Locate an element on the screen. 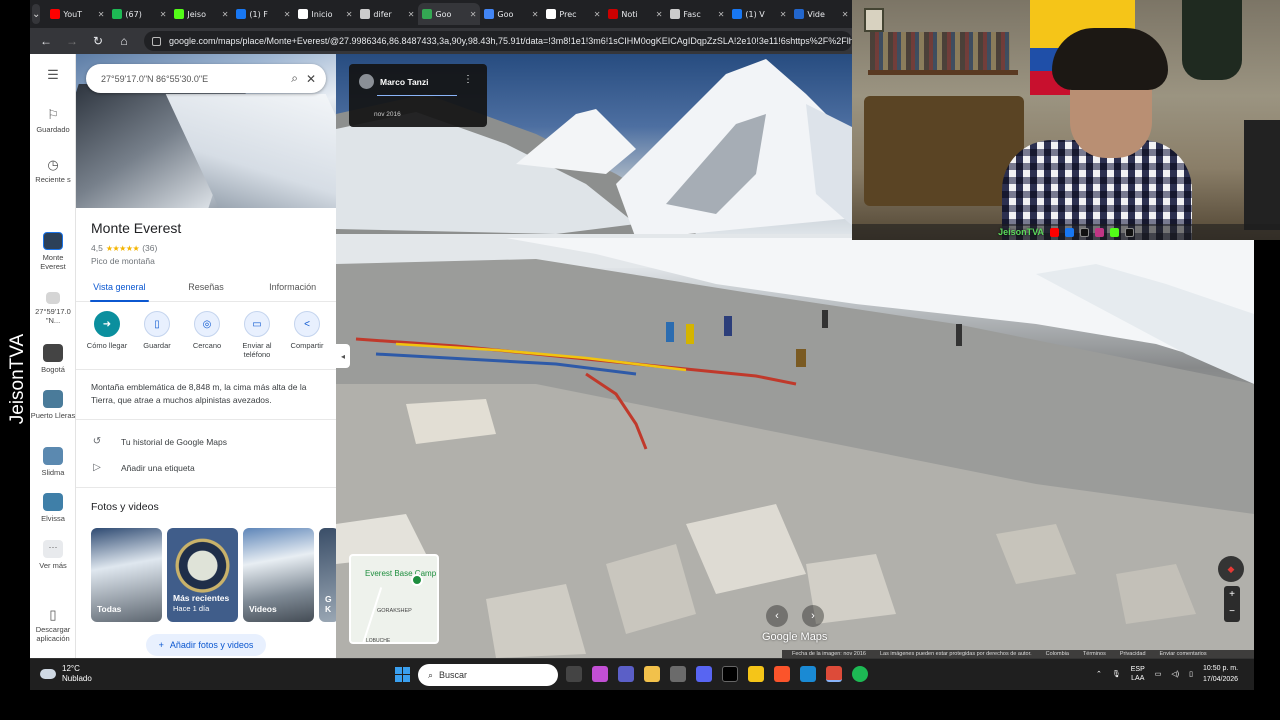 The image size is (1280, 720). teams-icon is located at coordinates (626, 674).